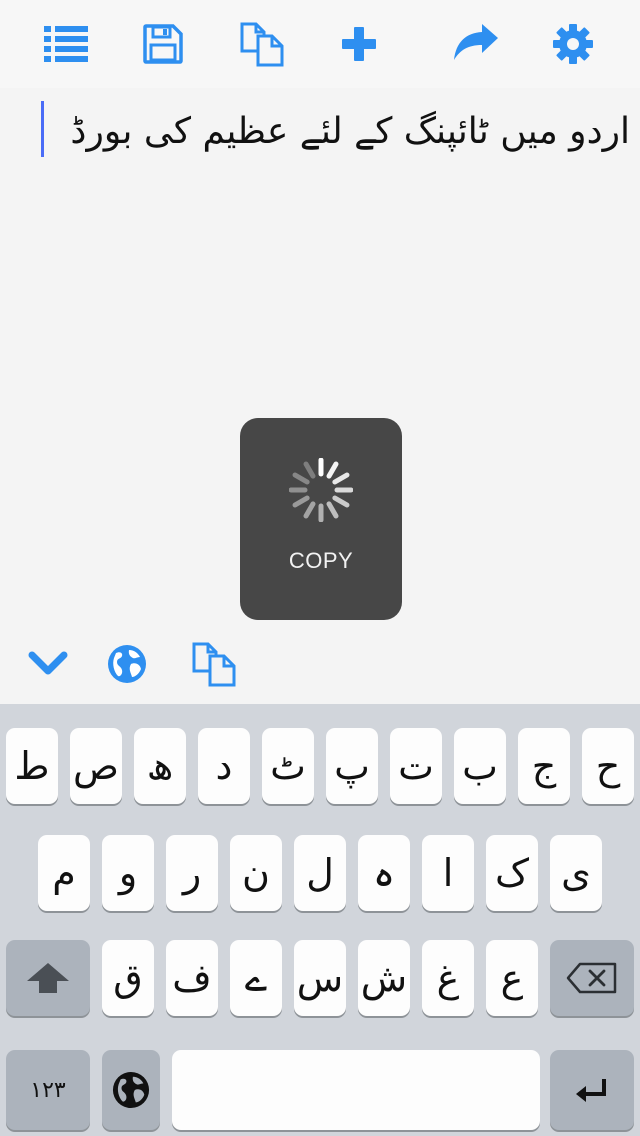  What do you see at coordinates (96, 766) in the screenshot?
I see `key: ص` at bounding box center [96, 766].